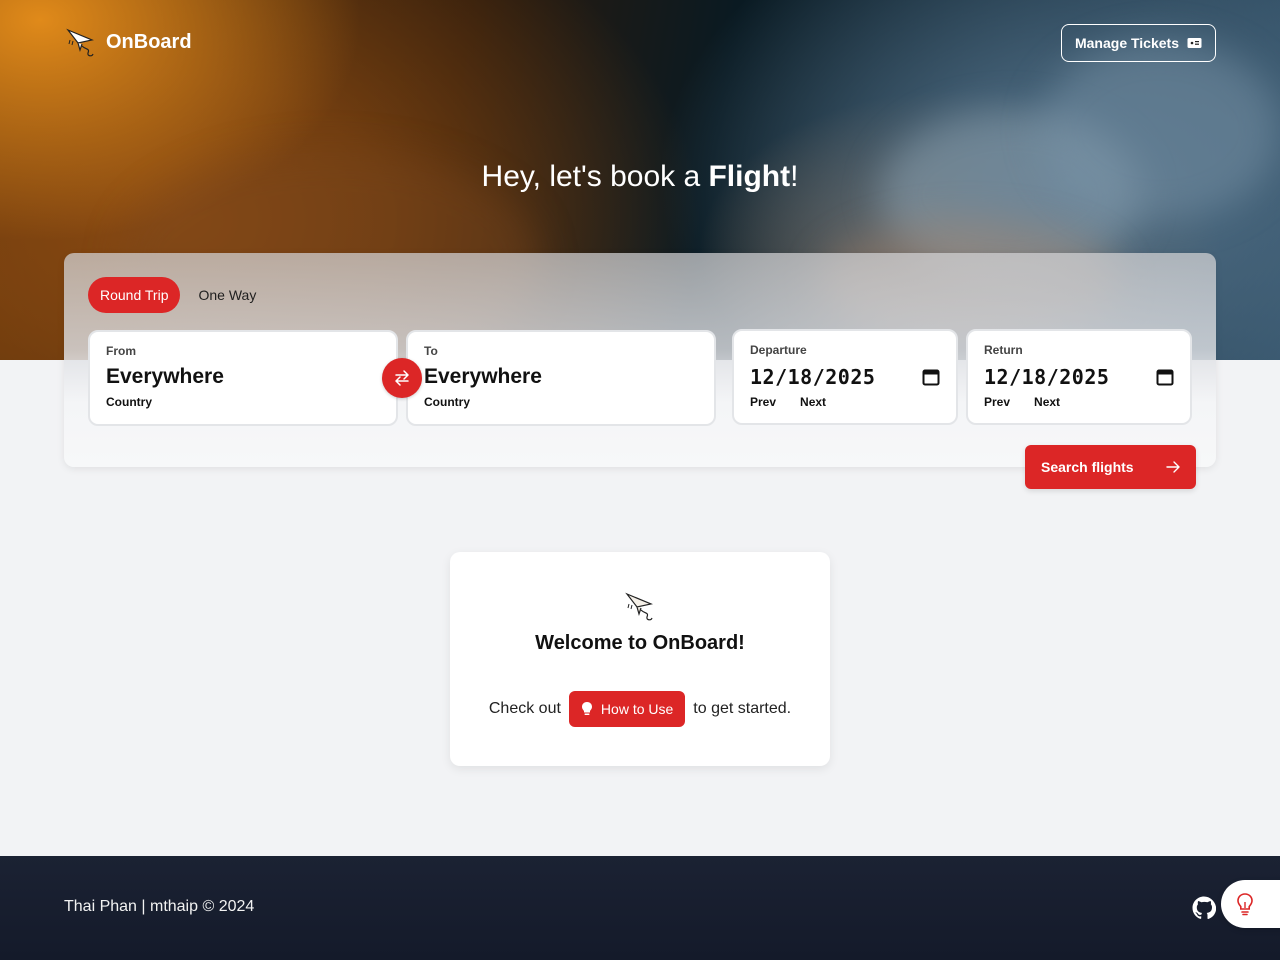 Image resolution: width=1280 pixels, height=960 pixels. What do you see at coordinates (483, 376) in the screenshot?
I see `to-value: Everywhere` at bounding box center [483, 376].